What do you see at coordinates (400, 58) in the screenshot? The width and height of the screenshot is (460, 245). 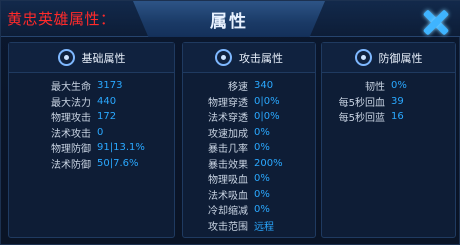 I see `column-title: 防御属性` at bounding box center [400, 58].